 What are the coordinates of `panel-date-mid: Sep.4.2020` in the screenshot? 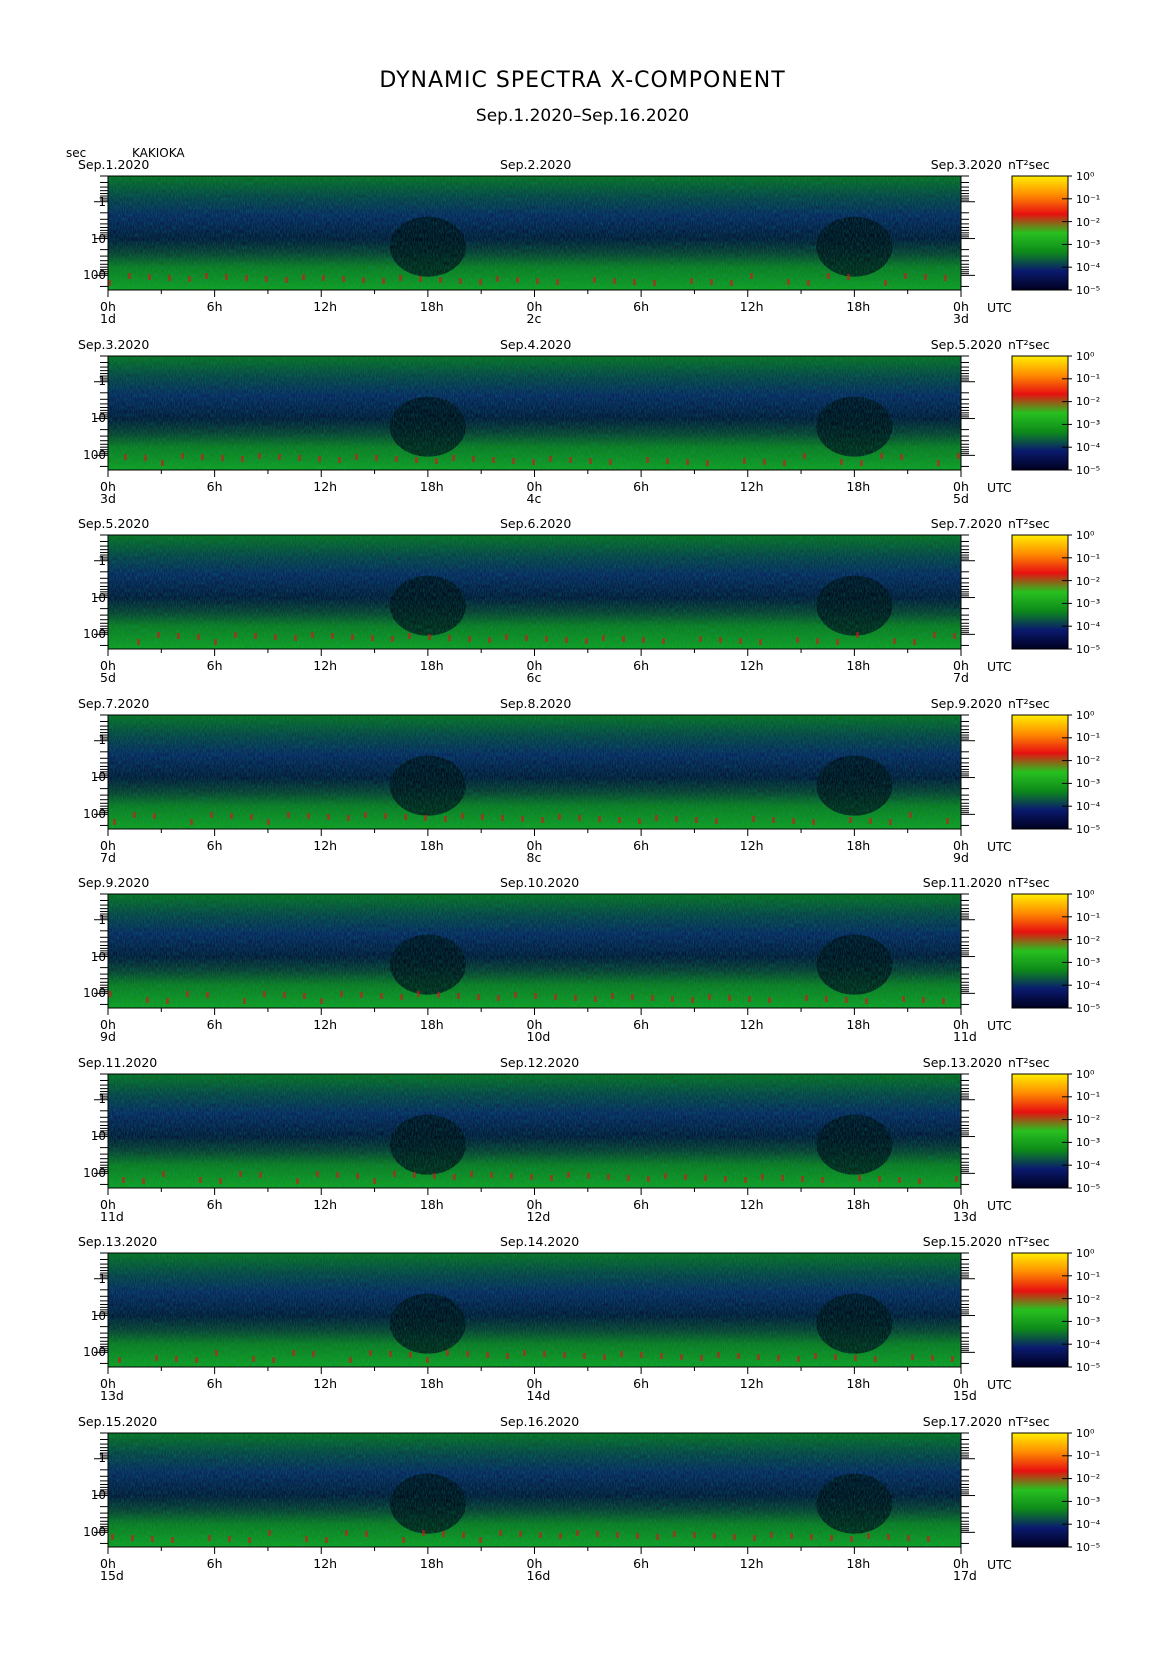 It's located at (536, 344).